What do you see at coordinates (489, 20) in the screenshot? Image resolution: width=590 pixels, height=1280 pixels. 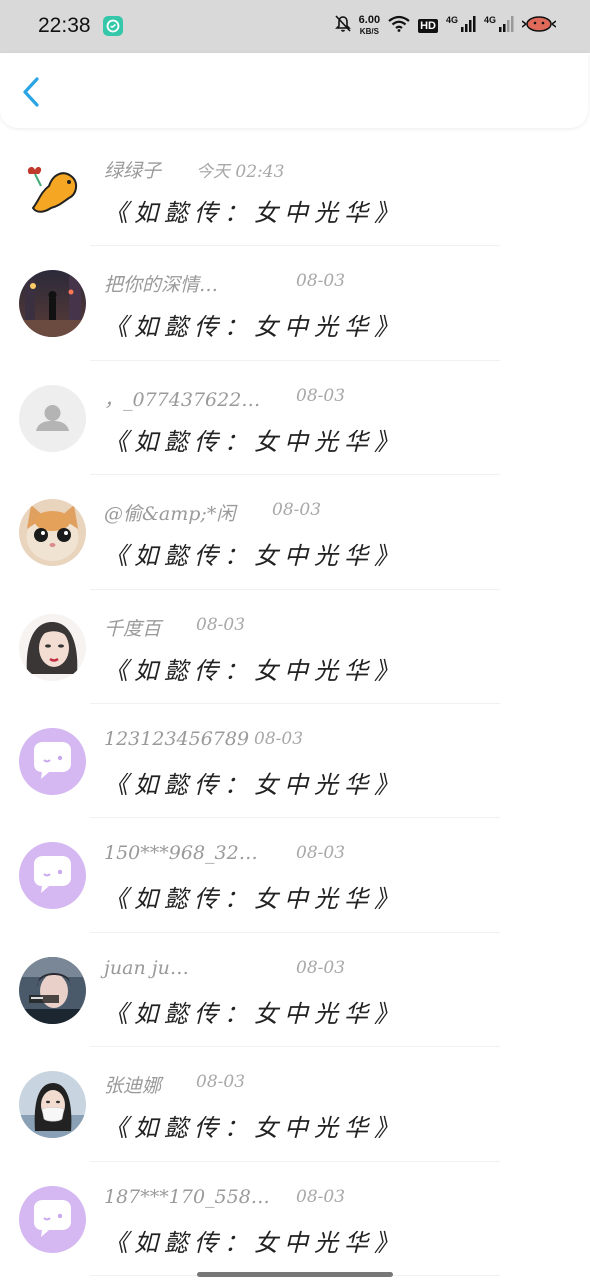 I see `network-type-label-2: 4G` at bounding box center [489, 20].